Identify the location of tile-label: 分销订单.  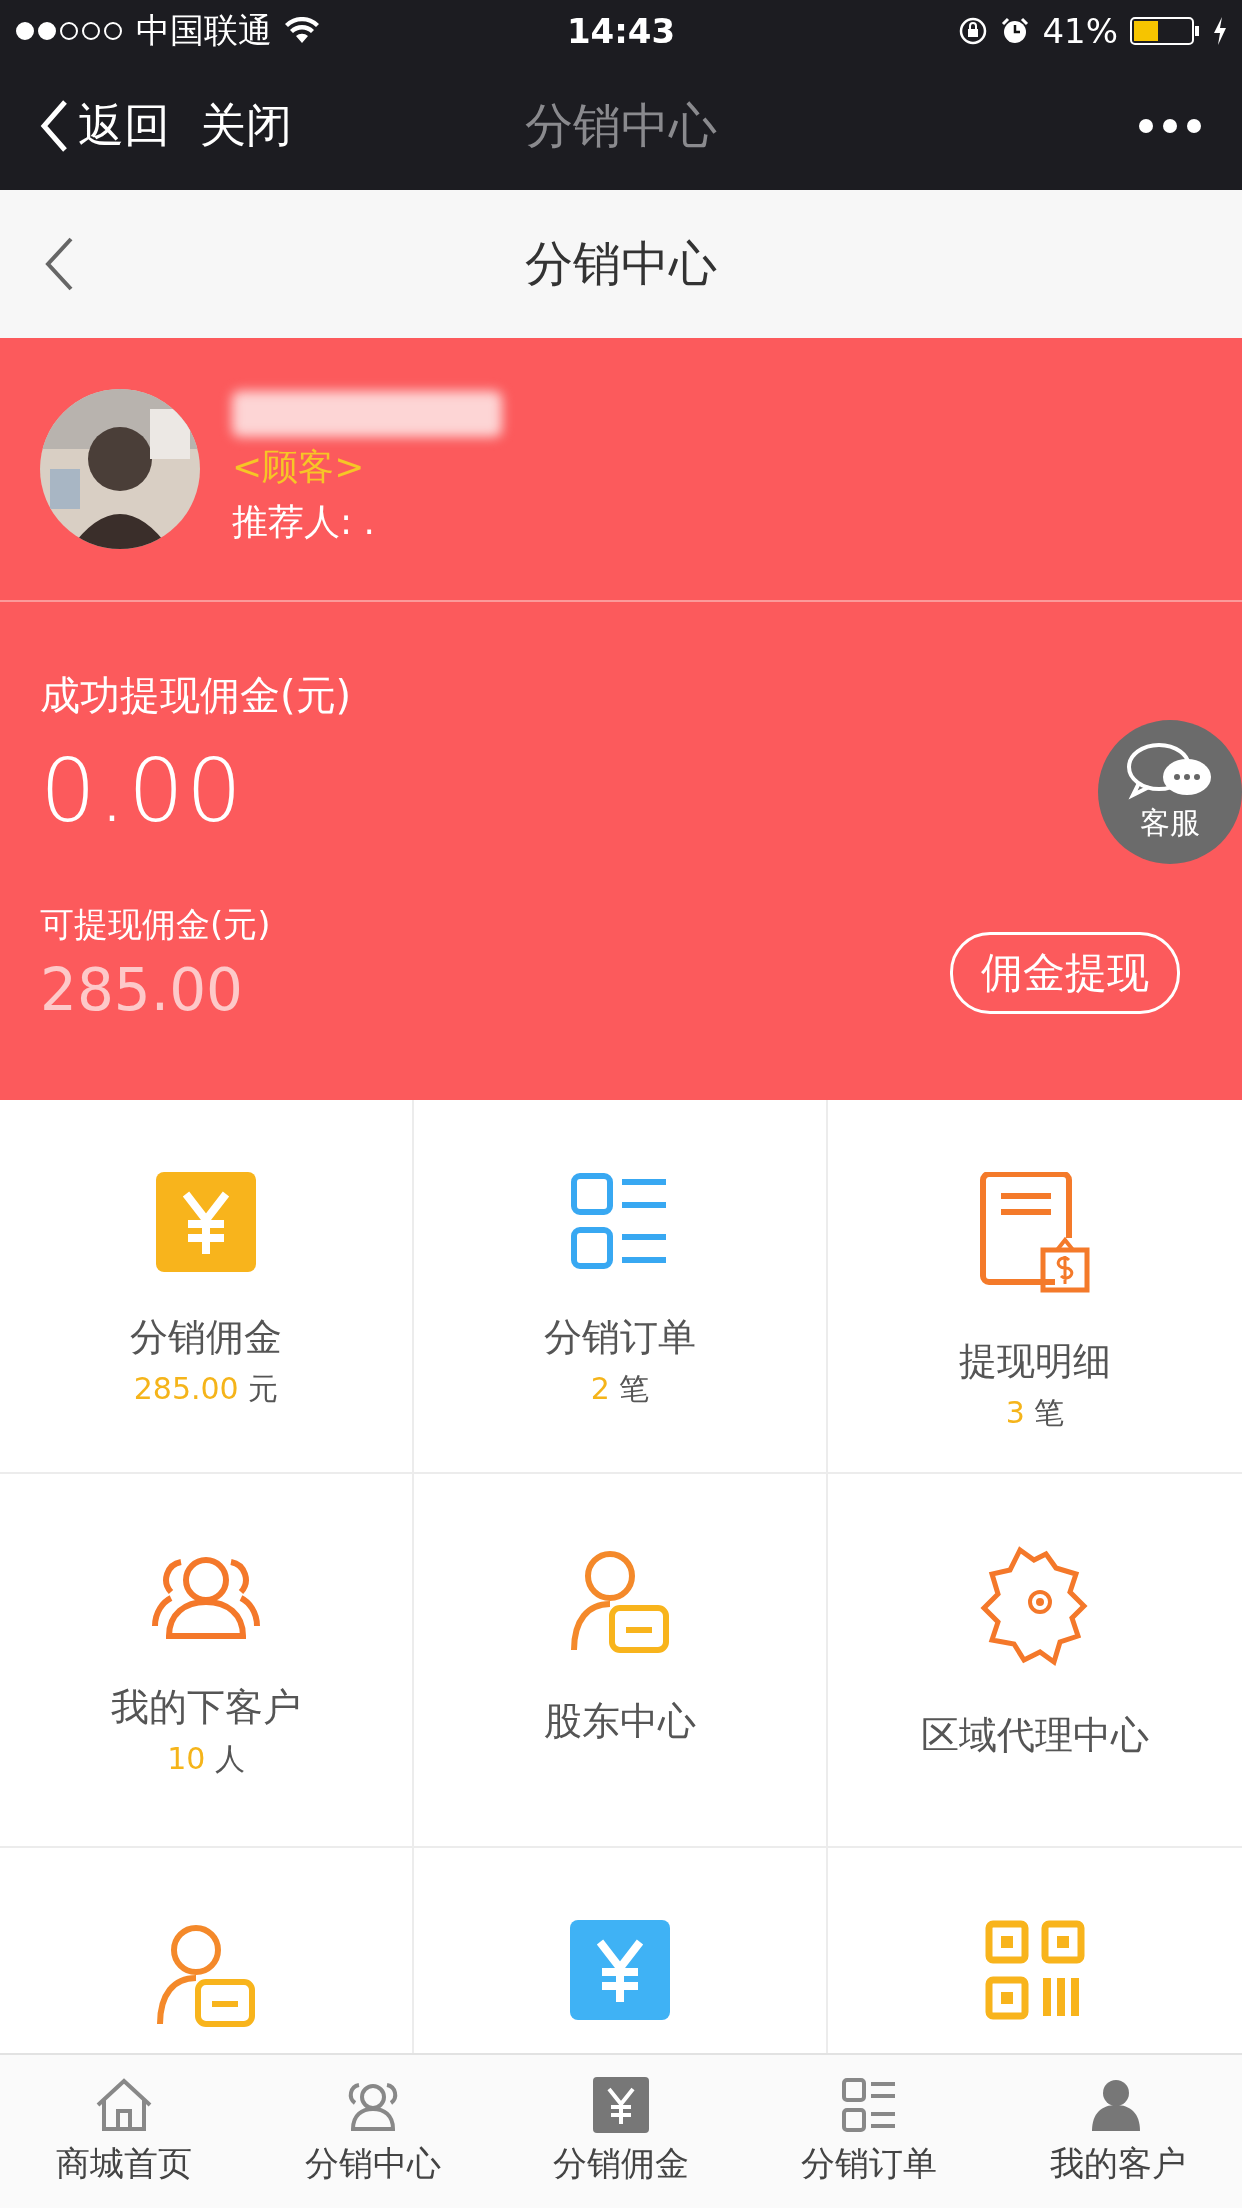
(620, 1337).